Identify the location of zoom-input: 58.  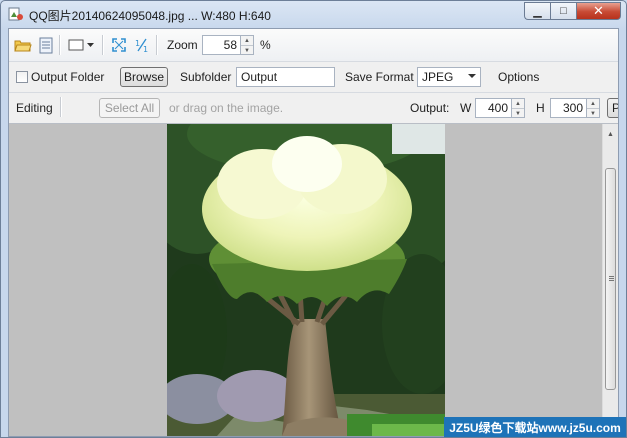
(221, 45).